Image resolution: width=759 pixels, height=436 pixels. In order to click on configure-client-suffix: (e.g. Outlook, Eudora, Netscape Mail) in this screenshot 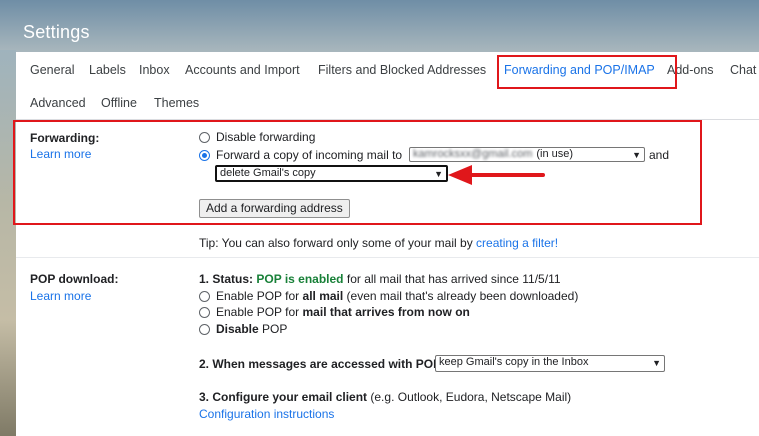, I will do `click(471, 397)`.